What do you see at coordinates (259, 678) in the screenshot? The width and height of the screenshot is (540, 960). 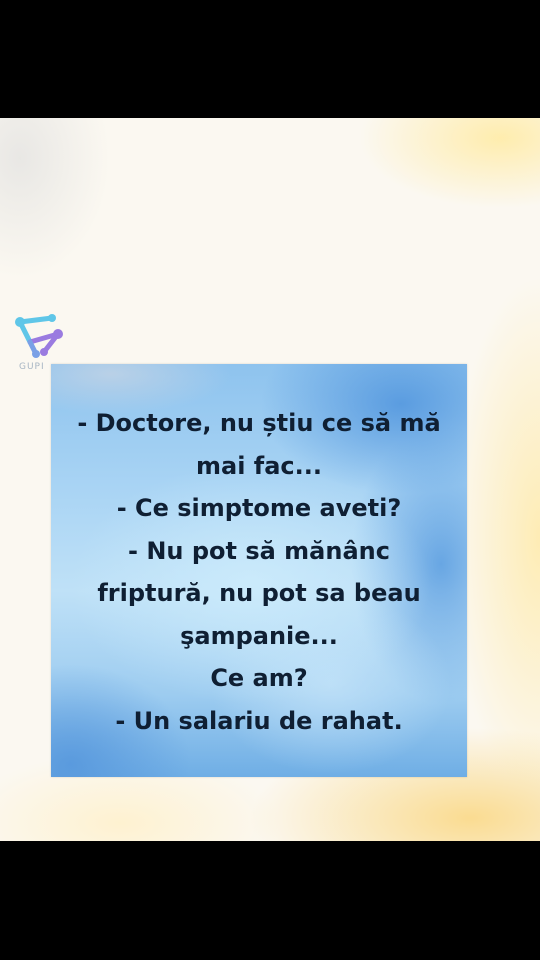 I see `joke-line: Ce am?` at bounding box center [259, 678].